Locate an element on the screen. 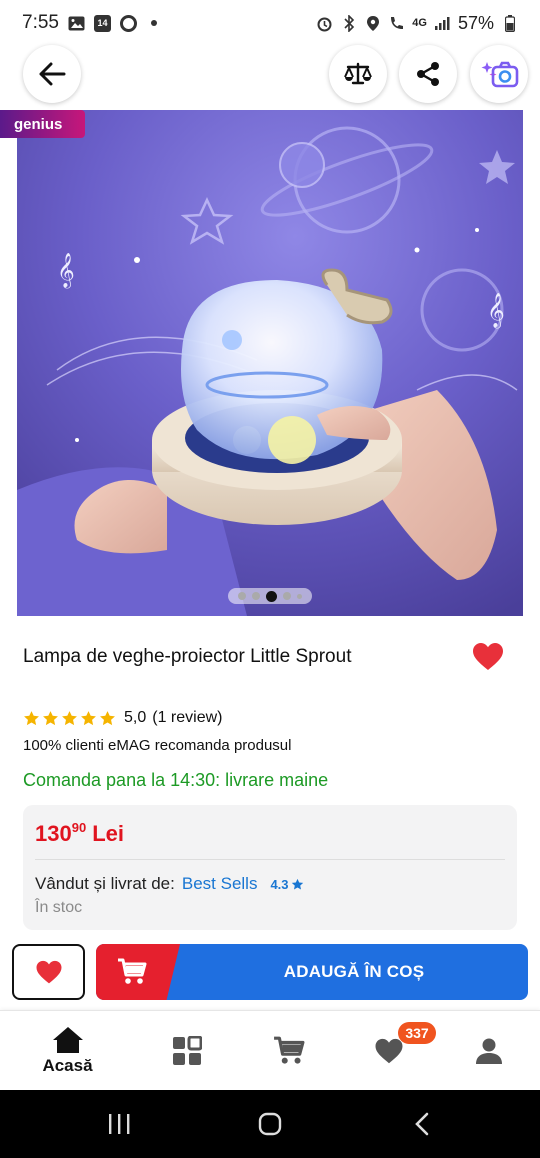  home-circle-icon is located at coordinates (270, 1124).